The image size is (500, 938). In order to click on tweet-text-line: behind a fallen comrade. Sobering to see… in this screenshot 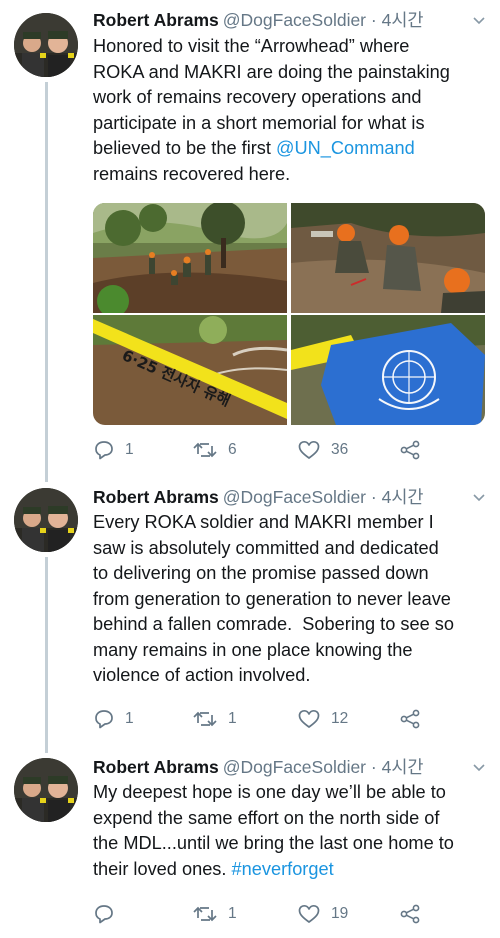, I will do `click(273, 624)`.